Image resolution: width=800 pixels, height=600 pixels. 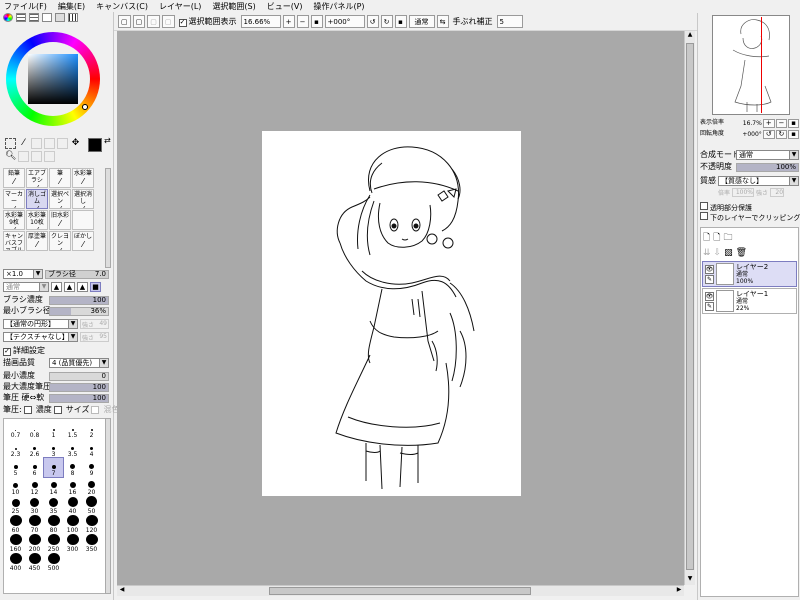 I want to click on layer-row: 👁 ✎ レイヤー1 通常 22%, so click(x=749, y=301).